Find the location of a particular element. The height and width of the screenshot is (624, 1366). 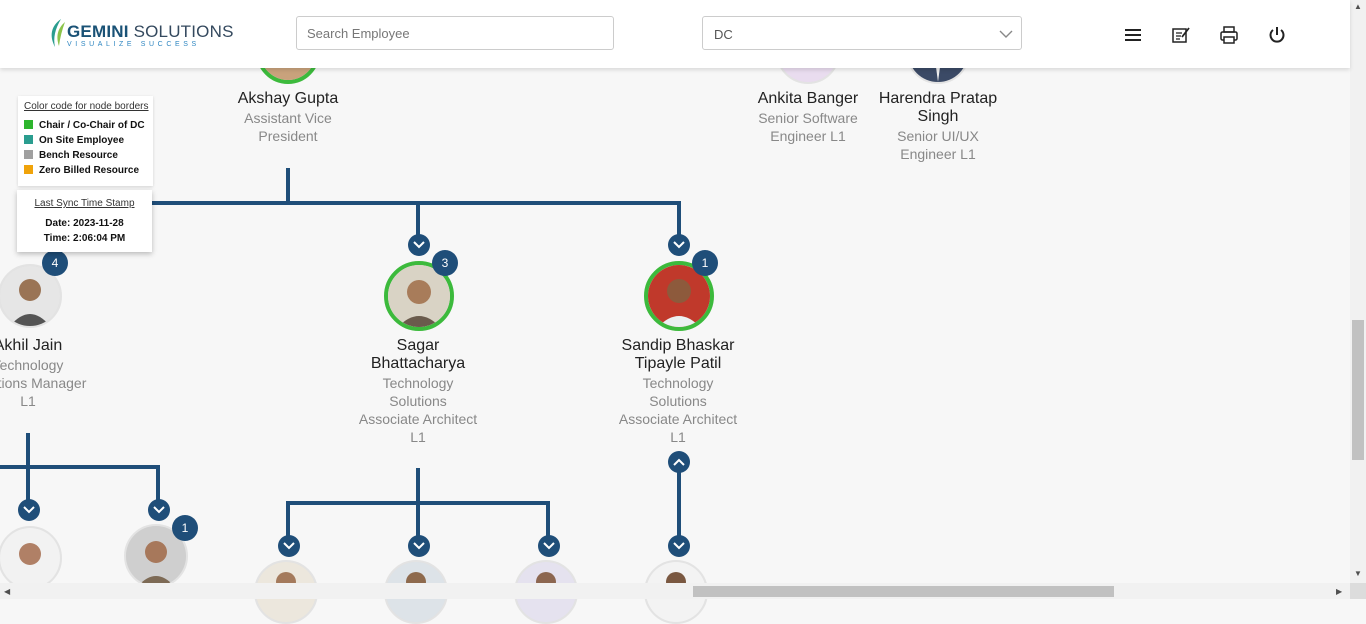

logo-tagline: VISUALIZE SUCCESS is located at coordinates (133, 44).